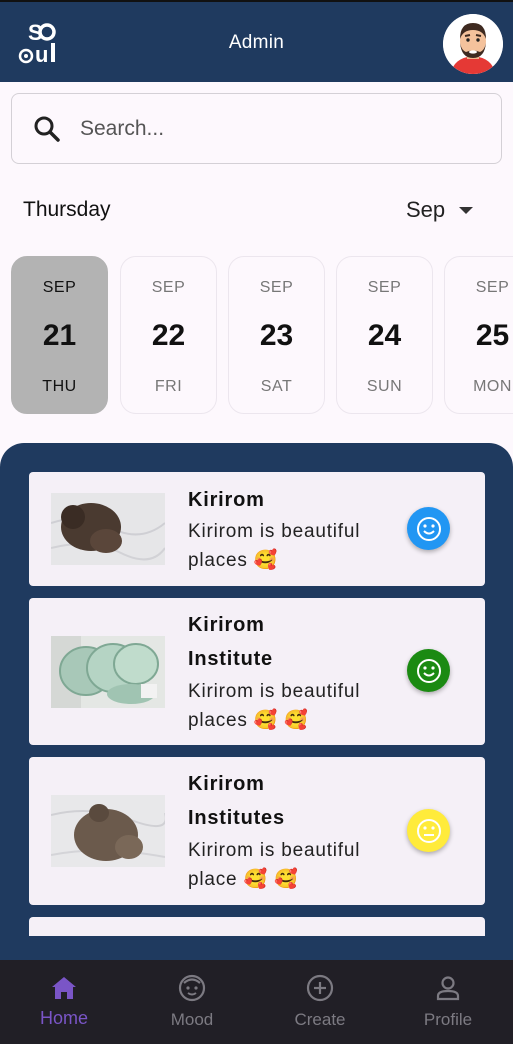 The height and width of the screenshot is (1044, 513). I want to click on date-card: SEP 23 SAT, so click(276, 335).